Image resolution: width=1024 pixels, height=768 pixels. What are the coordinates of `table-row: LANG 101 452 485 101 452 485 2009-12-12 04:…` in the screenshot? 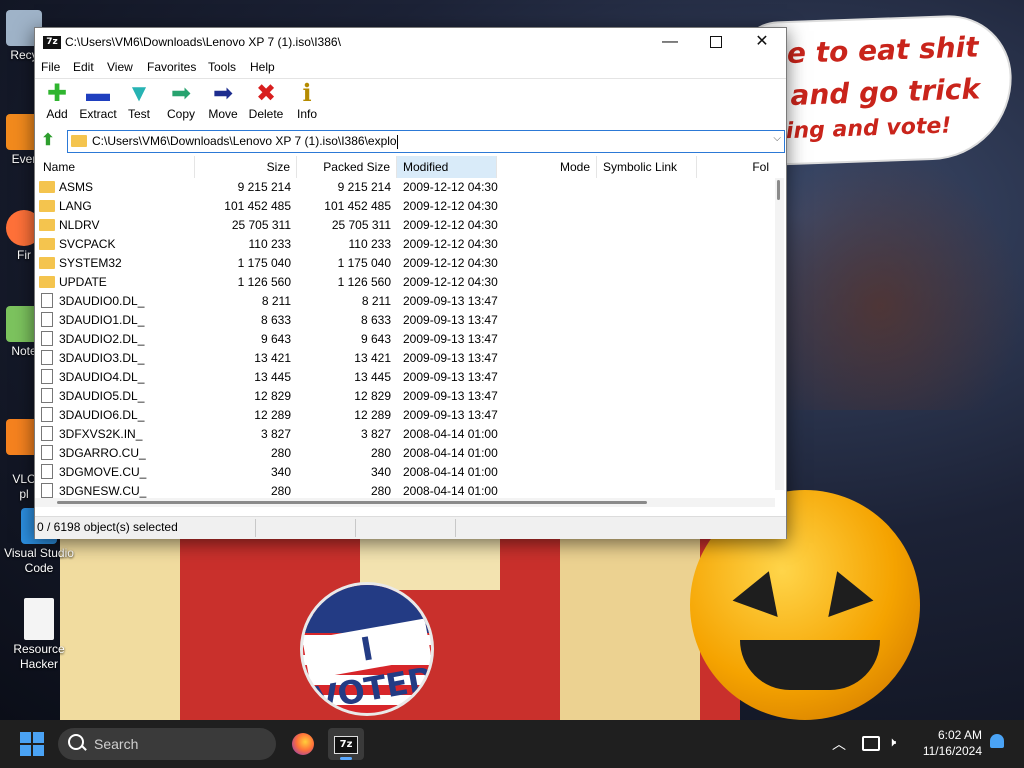 It's located at (405, 206).